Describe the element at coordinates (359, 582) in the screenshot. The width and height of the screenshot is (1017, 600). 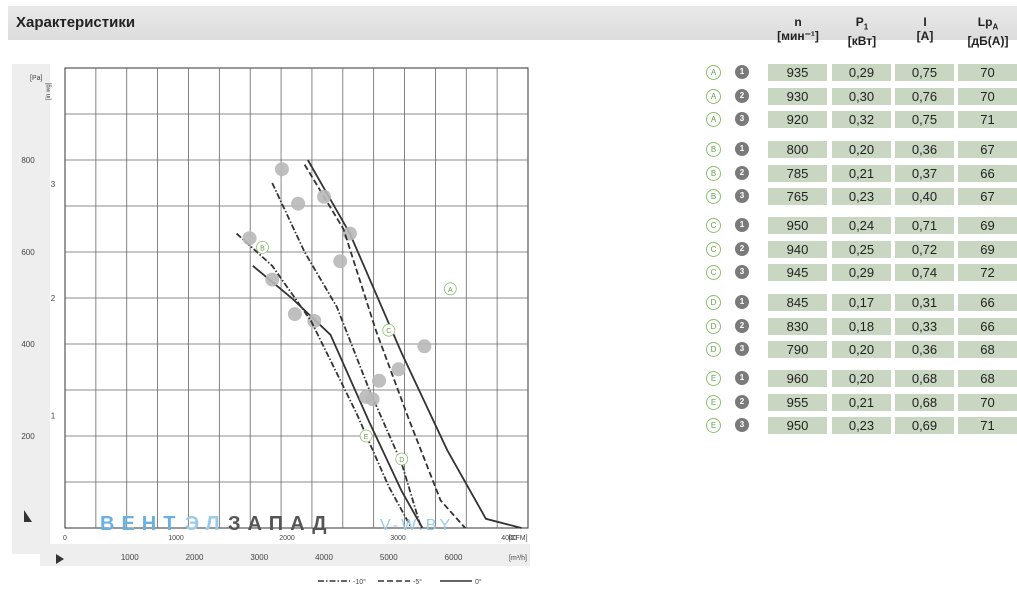
I see `legend-label: -10°` at that location.